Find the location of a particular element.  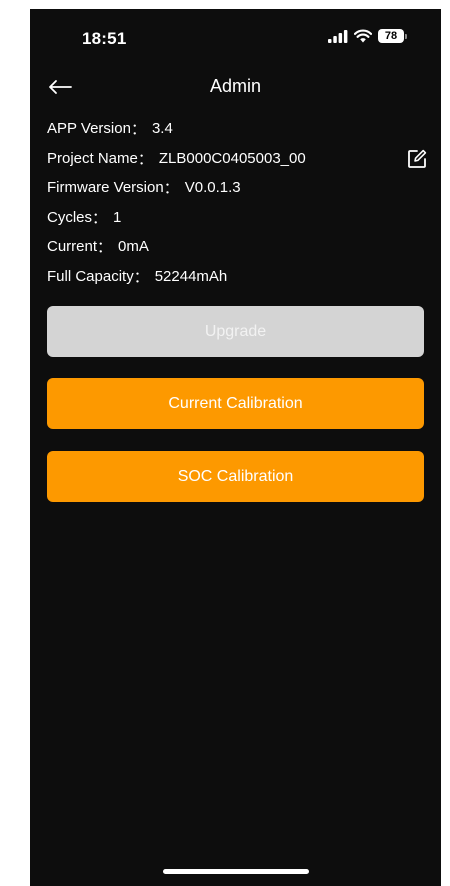

current-label: Current is located at coordinates (72, 247).